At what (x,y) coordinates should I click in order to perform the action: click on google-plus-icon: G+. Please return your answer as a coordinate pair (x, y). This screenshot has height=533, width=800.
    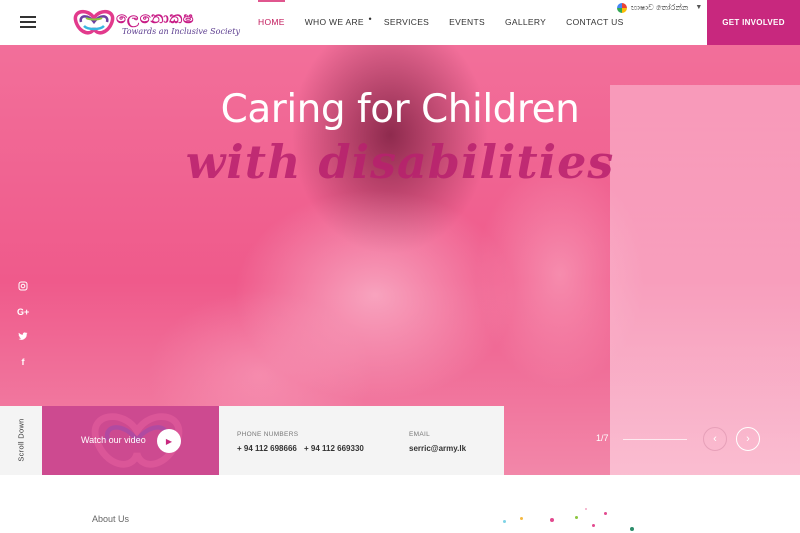
    Looking at the image, I should click on (23, 312).